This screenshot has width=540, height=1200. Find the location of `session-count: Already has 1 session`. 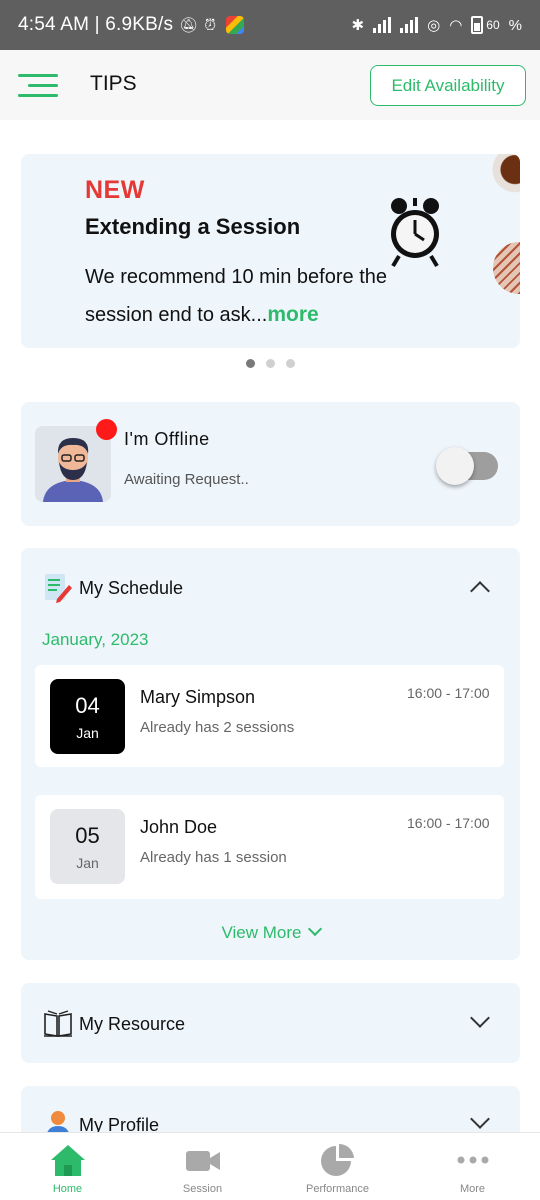

session-count: Already has 1 session is located at coordinates (213, 857).